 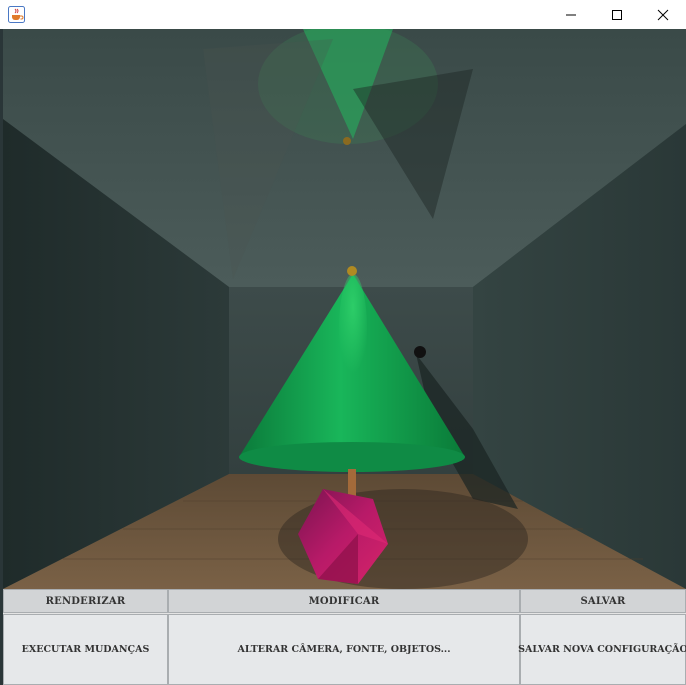 What do you see at coordinates (603, 601) in the screenshot?
I see `salvar-header: SALVAR` at bounding box center [603, 601].